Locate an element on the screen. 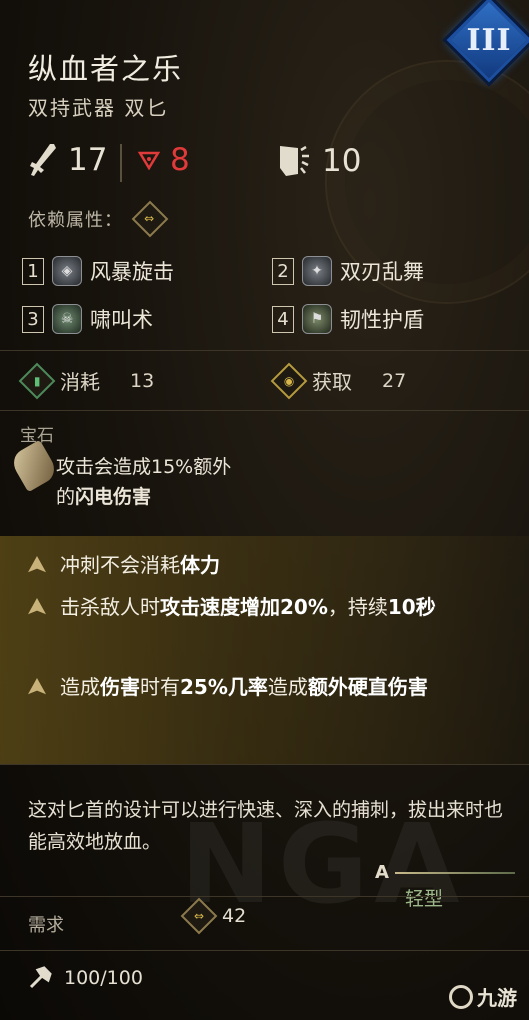 The width and height of the screenshot is (529, 1020). resilience-shield-icon: ⚑ is located at coordinates (317, 319).